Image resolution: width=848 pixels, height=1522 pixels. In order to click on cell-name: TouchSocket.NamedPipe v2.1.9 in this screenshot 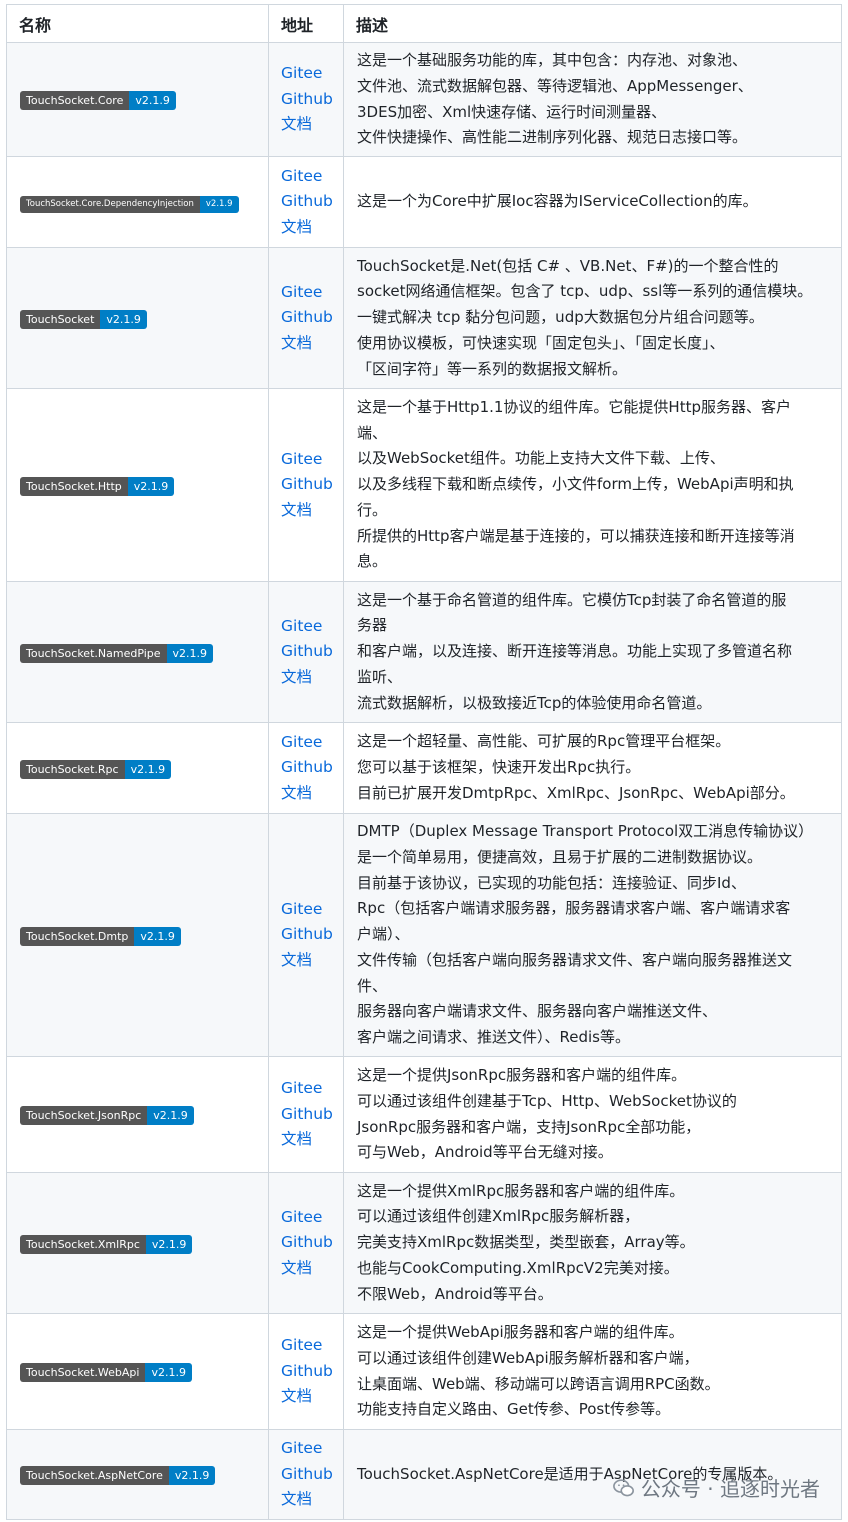, I will do `click(137, 652)`.